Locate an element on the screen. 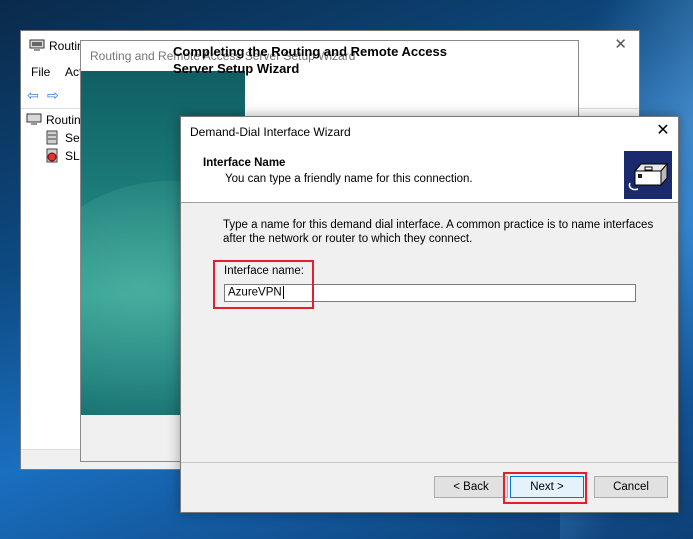 This screenshot has height=539, width=693. back-arrow-icon: ⇦ is located at coordinates (33, 95).